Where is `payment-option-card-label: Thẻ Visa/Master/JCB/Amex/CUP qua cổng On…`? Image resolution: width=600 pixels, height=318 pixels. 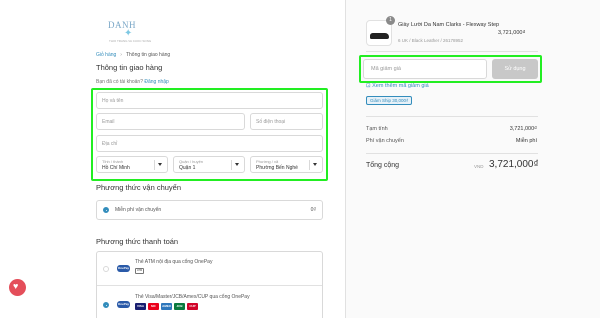
payment-option-card-label: Thẻ Visa/Master/JCB/Amex/CUP qua cổng On… is located at coordinates (192, 297).